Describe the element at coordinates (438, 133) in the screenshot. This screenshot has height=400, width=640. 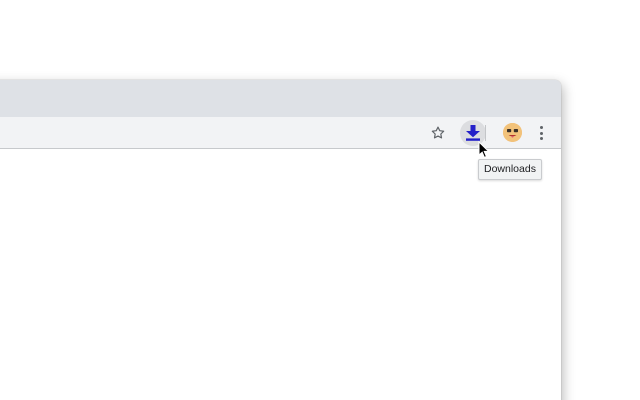
I see `star-icon` at that location.